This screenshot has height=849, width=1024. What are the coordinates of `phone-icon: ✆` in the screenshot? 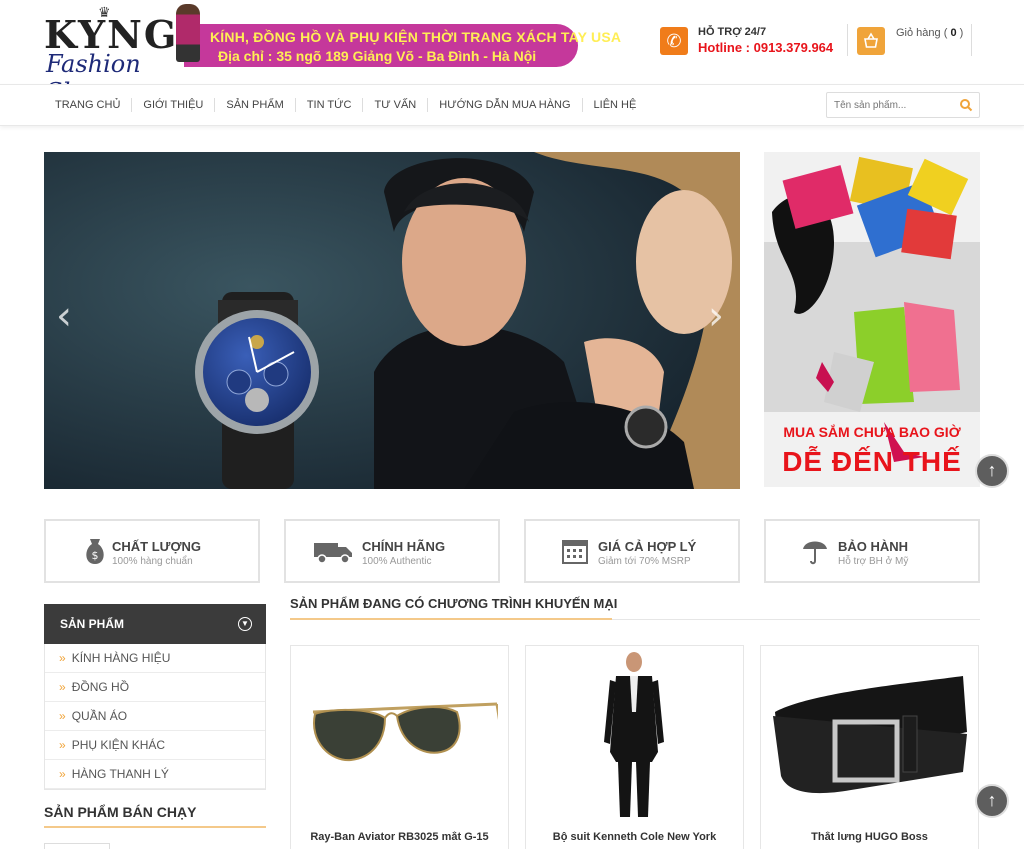 It's located at (674, 41).